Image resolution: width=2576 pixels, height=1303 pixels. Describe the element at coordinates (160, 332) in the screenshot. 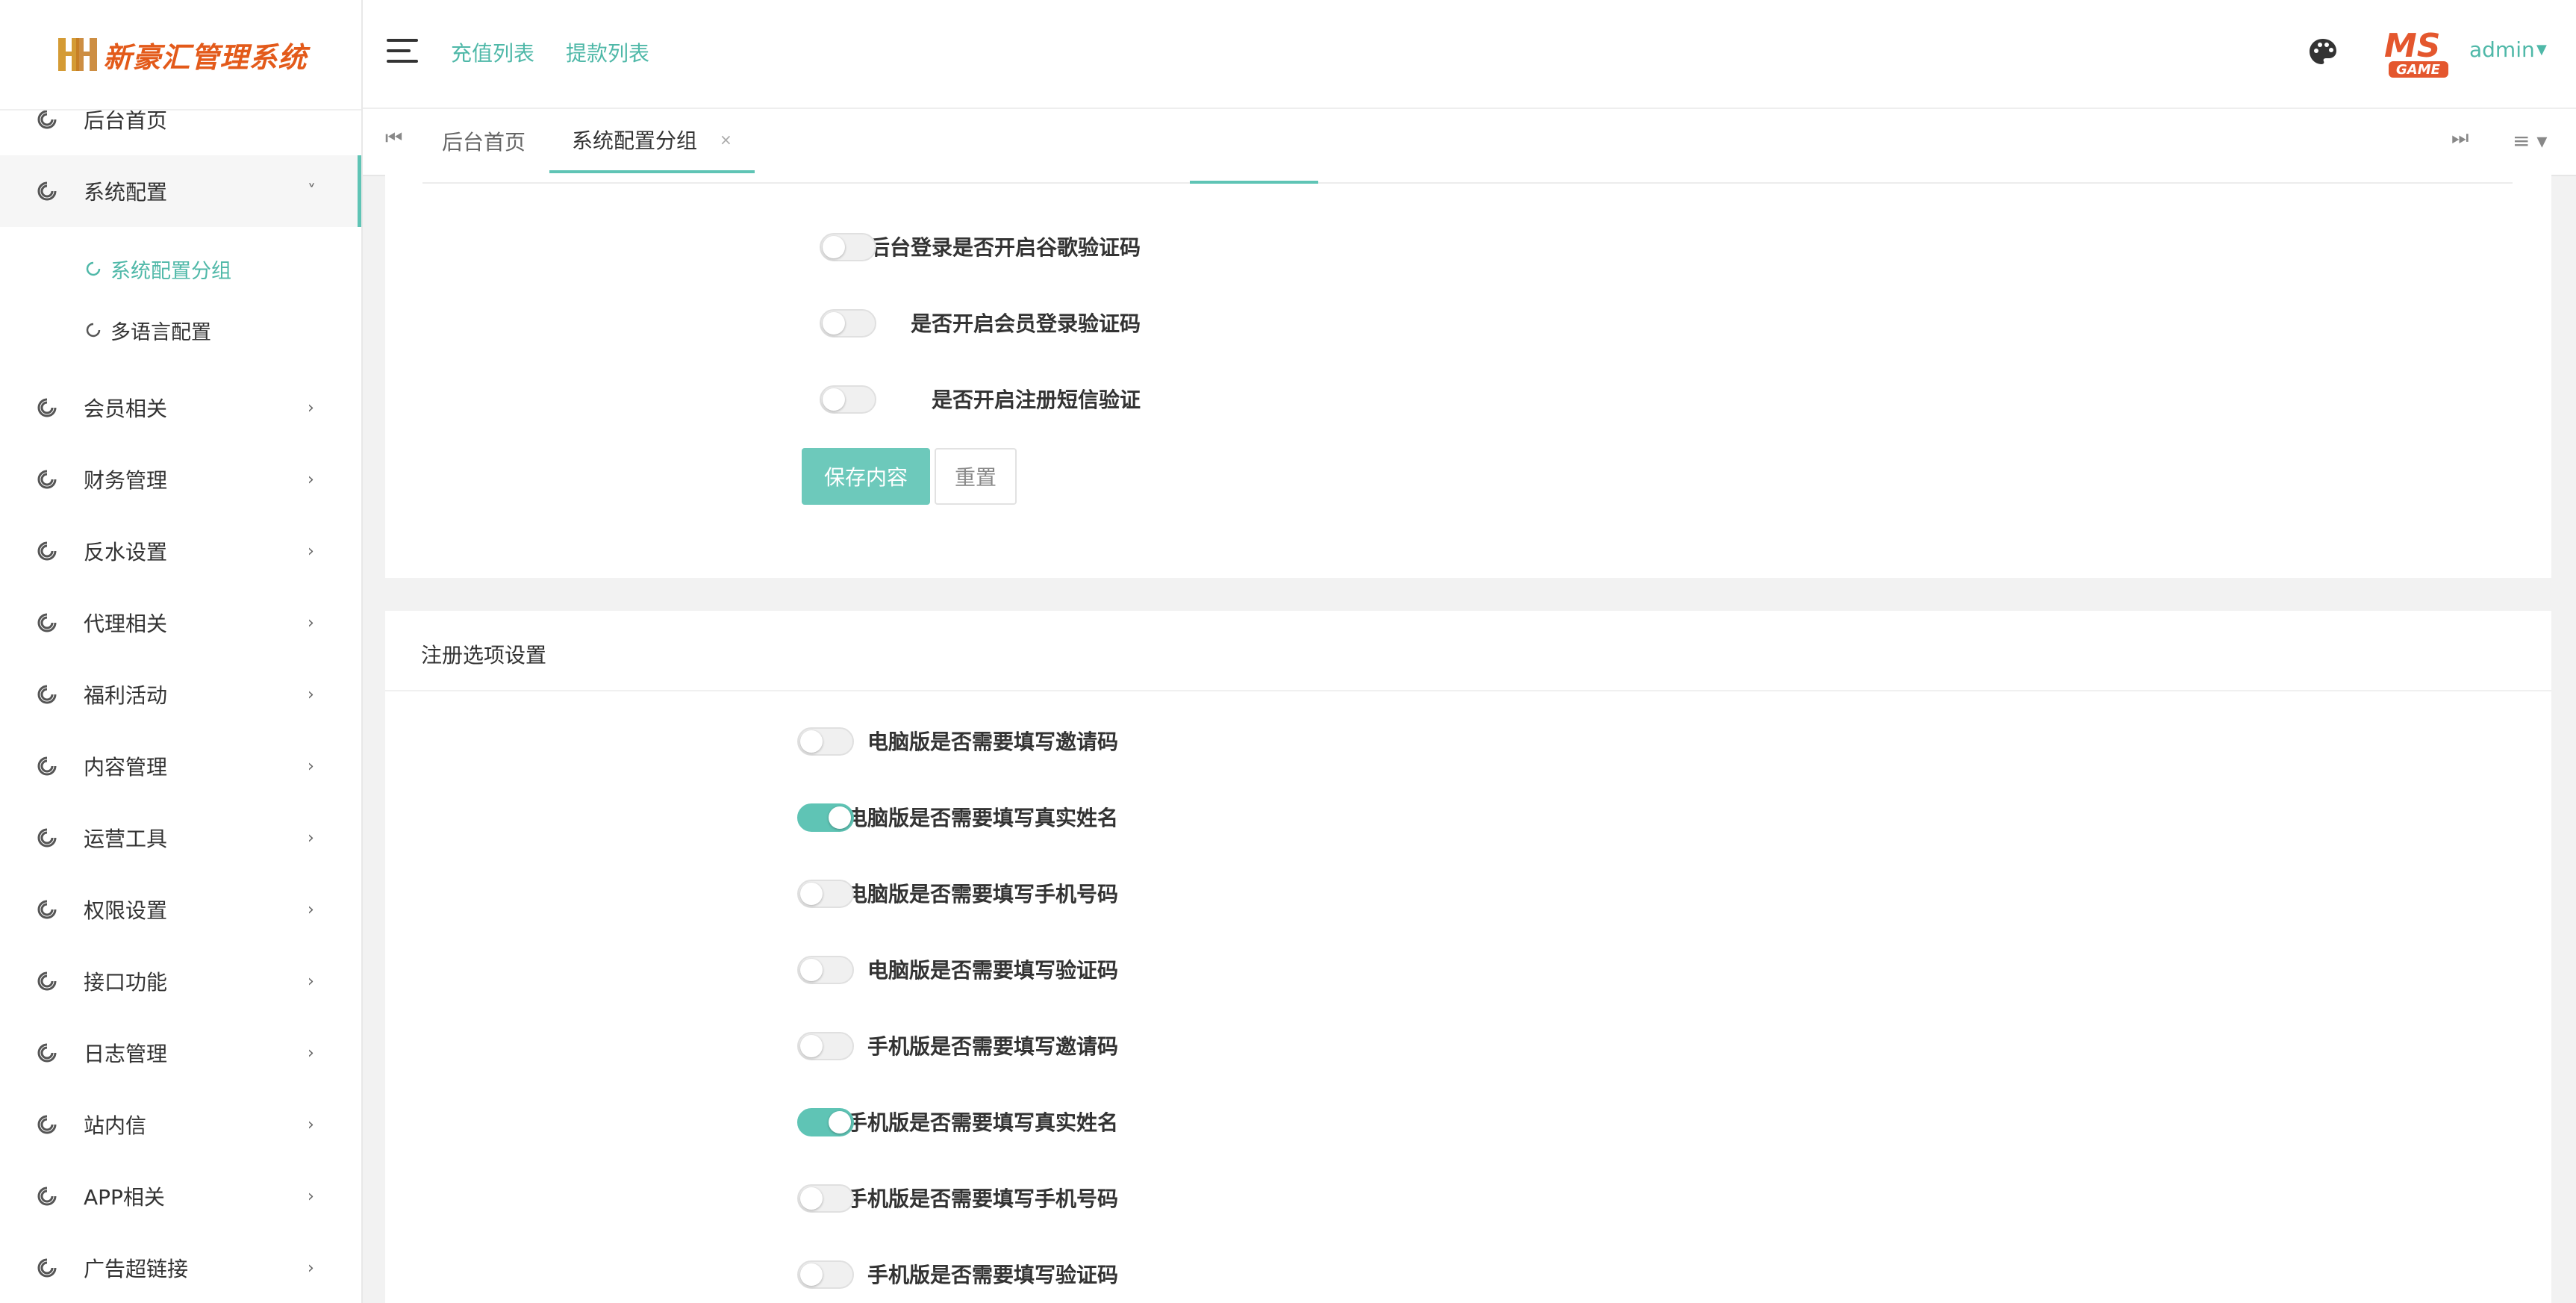

I see `sidebar-subitem-label: 多语言配置` at that location.